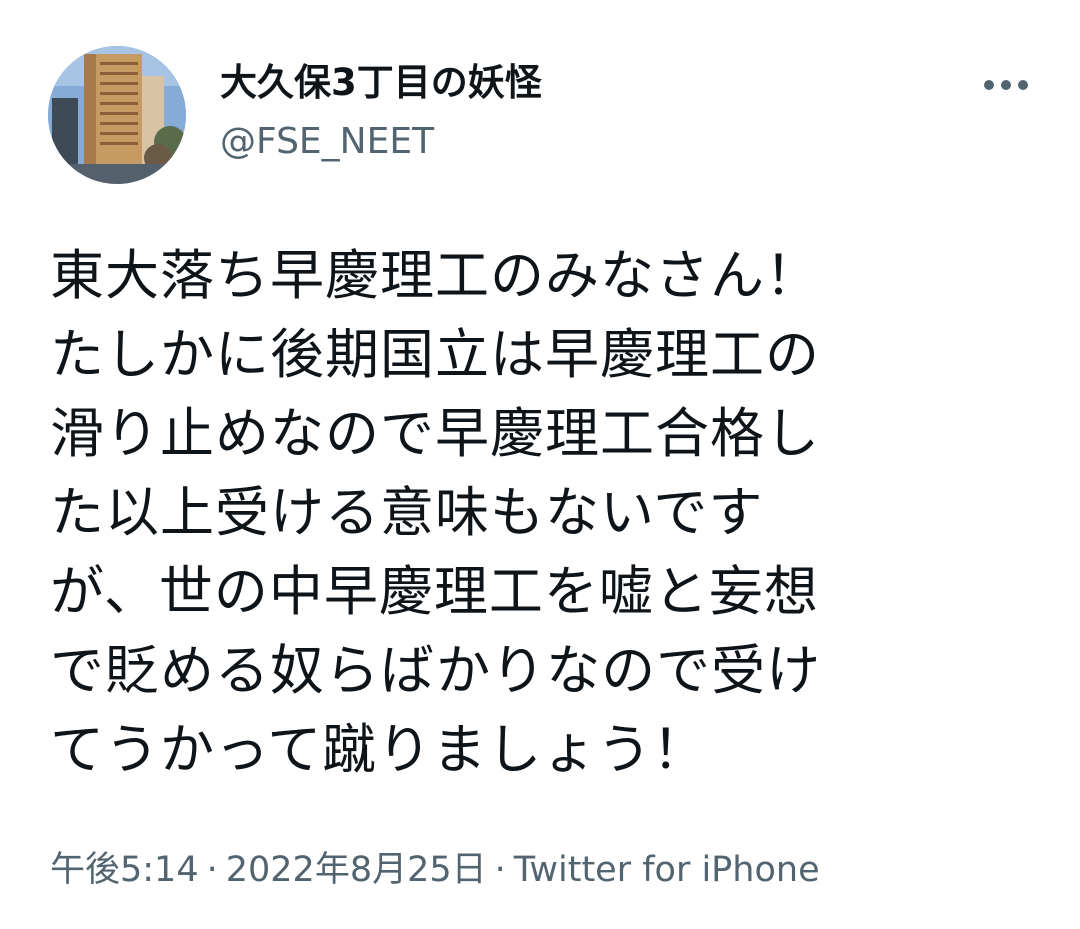 The width and height of the screenshot is (1080, 929). I want to click on avatar, so click(117, 115).